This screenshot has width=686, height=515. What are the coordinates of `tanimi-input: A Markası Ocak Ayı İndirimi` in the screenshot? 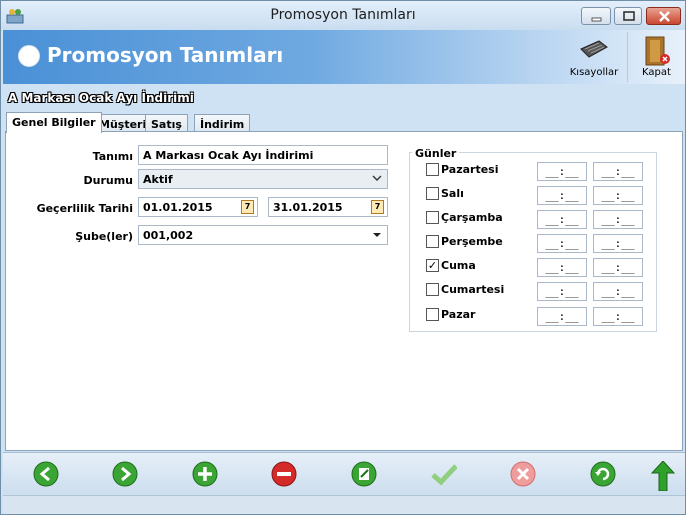 It's located at (263, 155).